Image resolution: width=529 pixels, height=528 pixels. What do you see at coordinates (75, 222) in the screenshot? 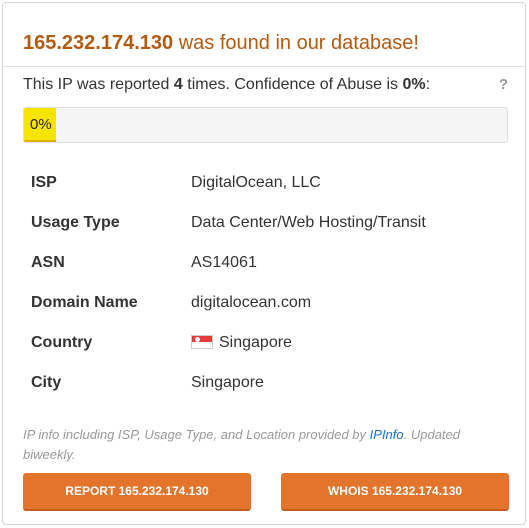
I see `info-key: Usage Type` at bounding box center [75, 222].